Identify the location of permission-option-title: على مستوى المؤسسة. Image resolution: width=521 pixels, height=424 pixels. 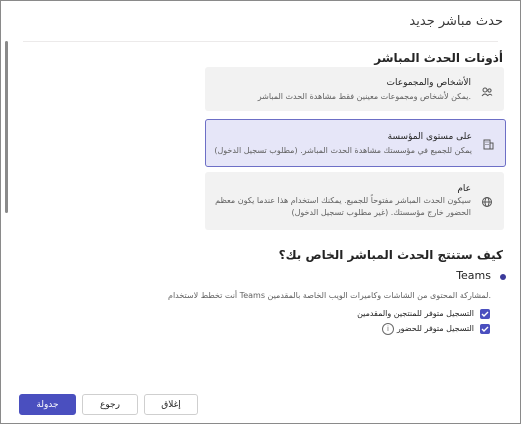
(429, 137).